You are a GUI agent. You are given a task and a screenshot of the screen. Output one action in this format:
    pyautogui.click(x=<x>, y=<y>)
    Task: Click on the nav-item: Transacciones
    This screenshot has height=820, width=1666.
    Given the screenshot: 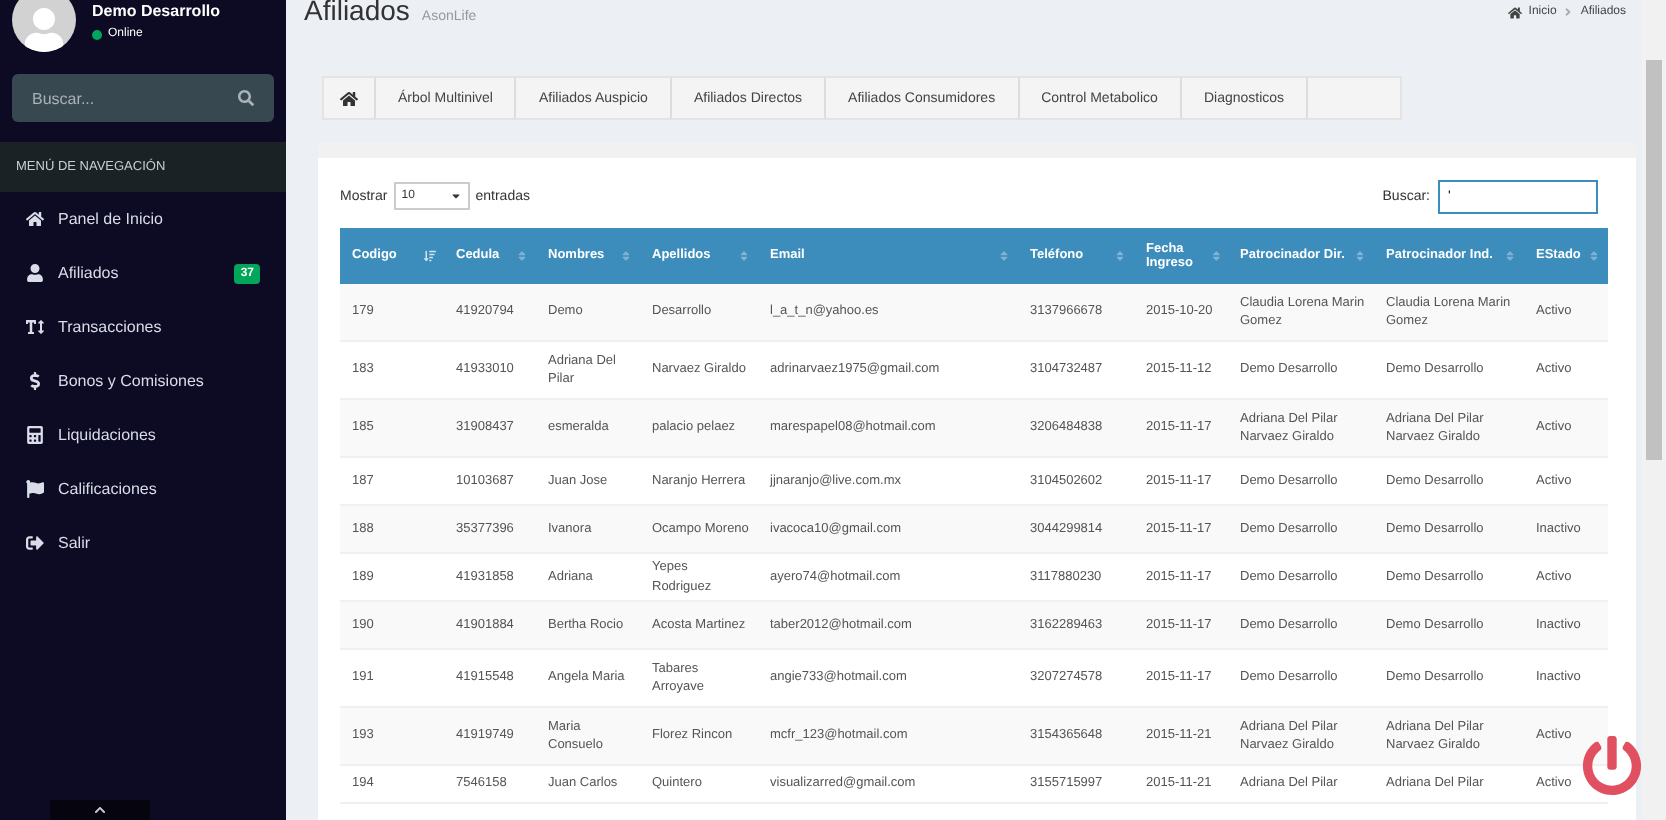 What is the action you would take?
    pyautogui.click(x=143, y=327)
    